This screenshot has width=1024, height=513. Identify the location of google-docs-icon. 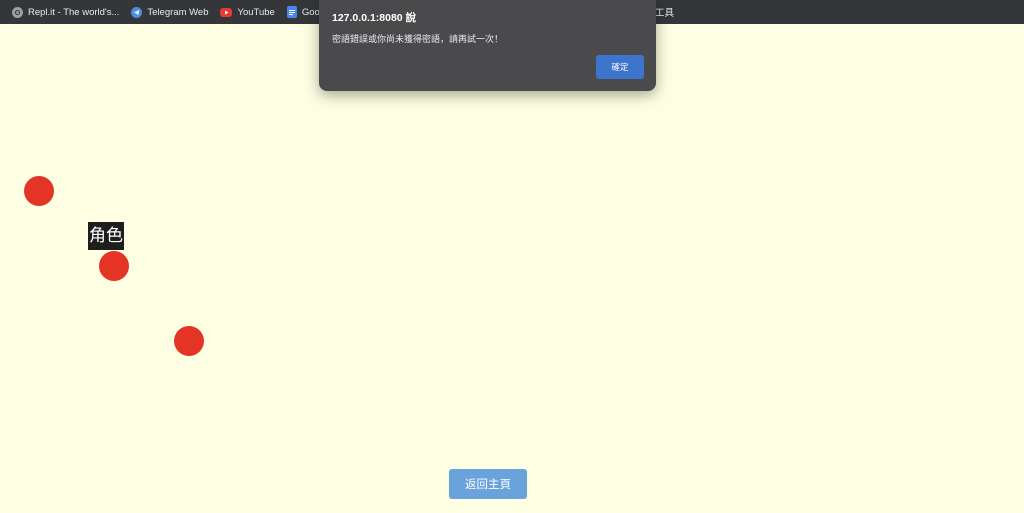
(291, 12).